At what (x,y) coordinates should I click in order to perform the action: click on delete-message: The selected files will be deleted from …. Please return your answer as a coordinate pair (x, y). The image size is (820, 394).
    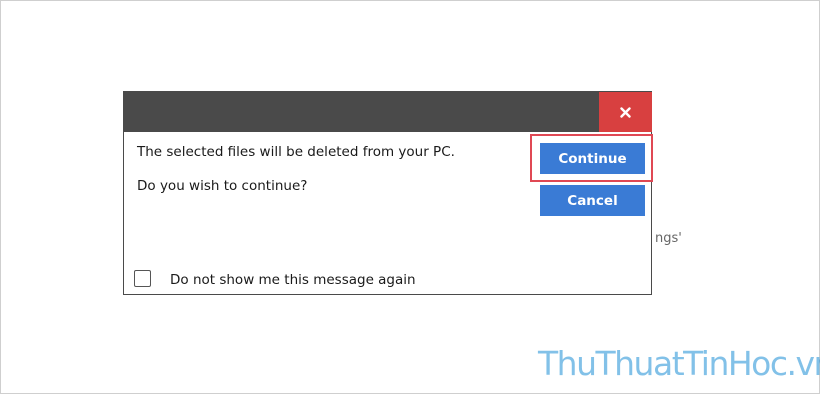
    Looking at the image, I should click on (296, 152).